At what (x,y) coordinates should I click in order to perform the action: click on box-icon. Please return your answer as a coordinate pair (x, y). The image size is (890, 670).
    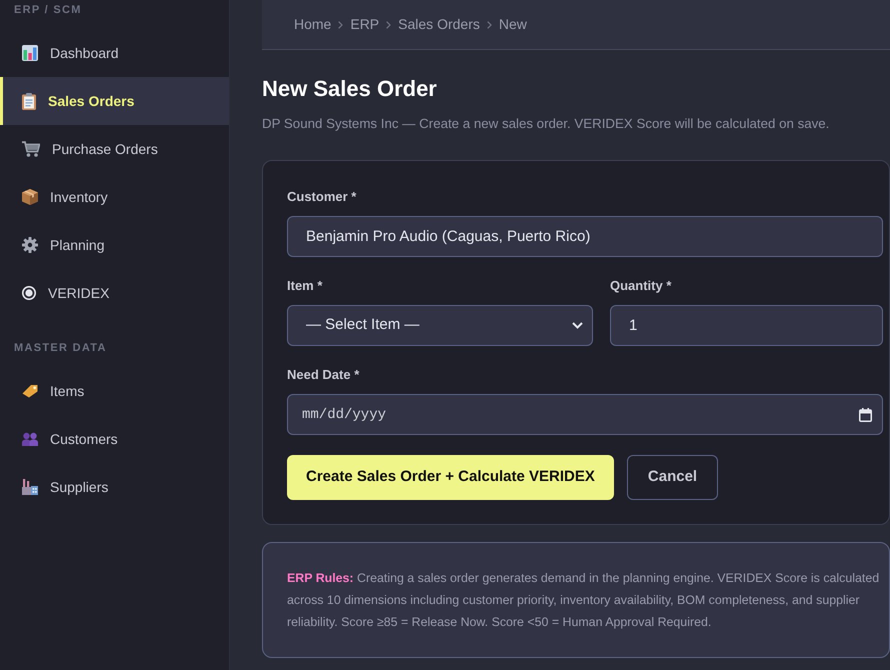
    Looking at the image, I should click on (30, 197).